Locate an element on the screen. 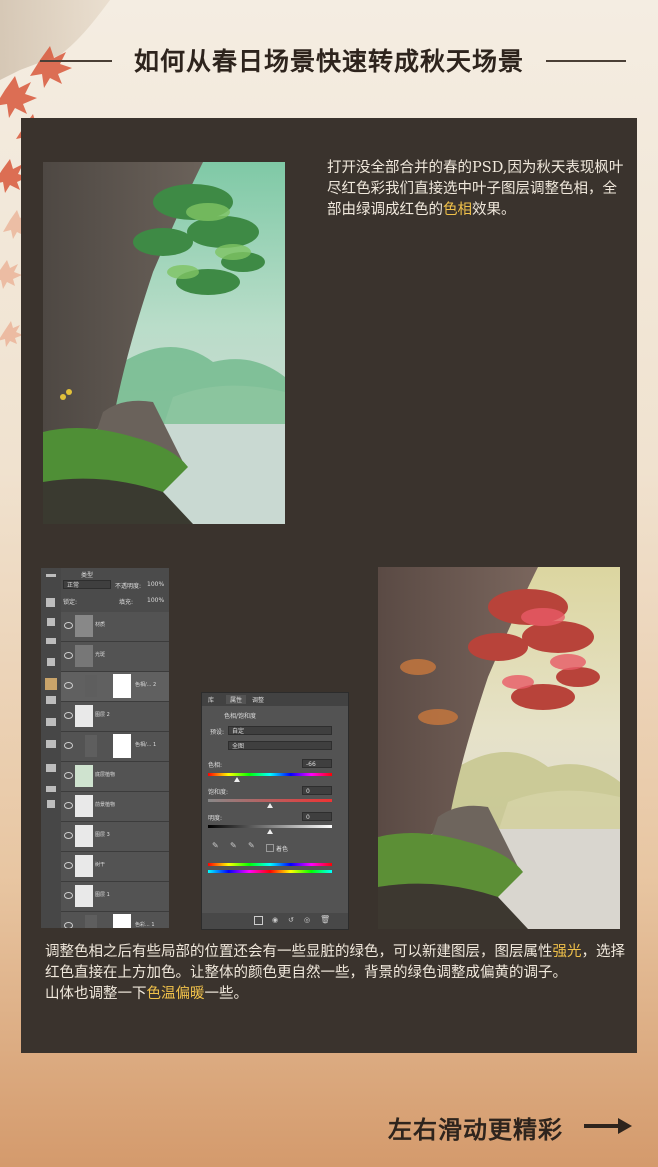 This screenshot has height=1167, width=658. opacity-label: 不透明度: is located at coordinates (128, 586).